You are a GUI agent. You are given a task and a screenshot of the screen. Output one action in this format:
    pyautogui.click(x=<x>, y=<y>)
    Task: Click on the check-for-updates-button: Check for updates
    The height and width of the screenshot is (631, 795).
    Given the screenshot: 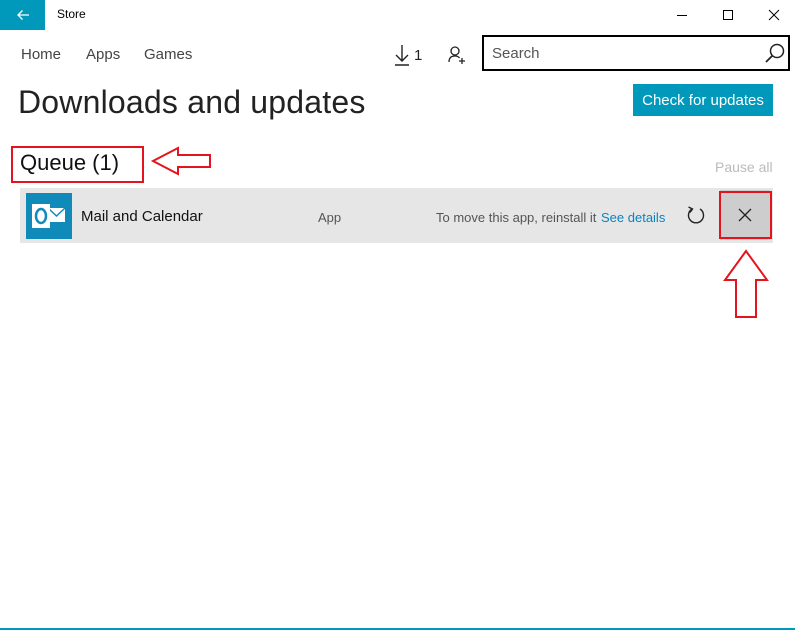 What is the action you would take?
    pyautogui.click(x=703, y=100)
    